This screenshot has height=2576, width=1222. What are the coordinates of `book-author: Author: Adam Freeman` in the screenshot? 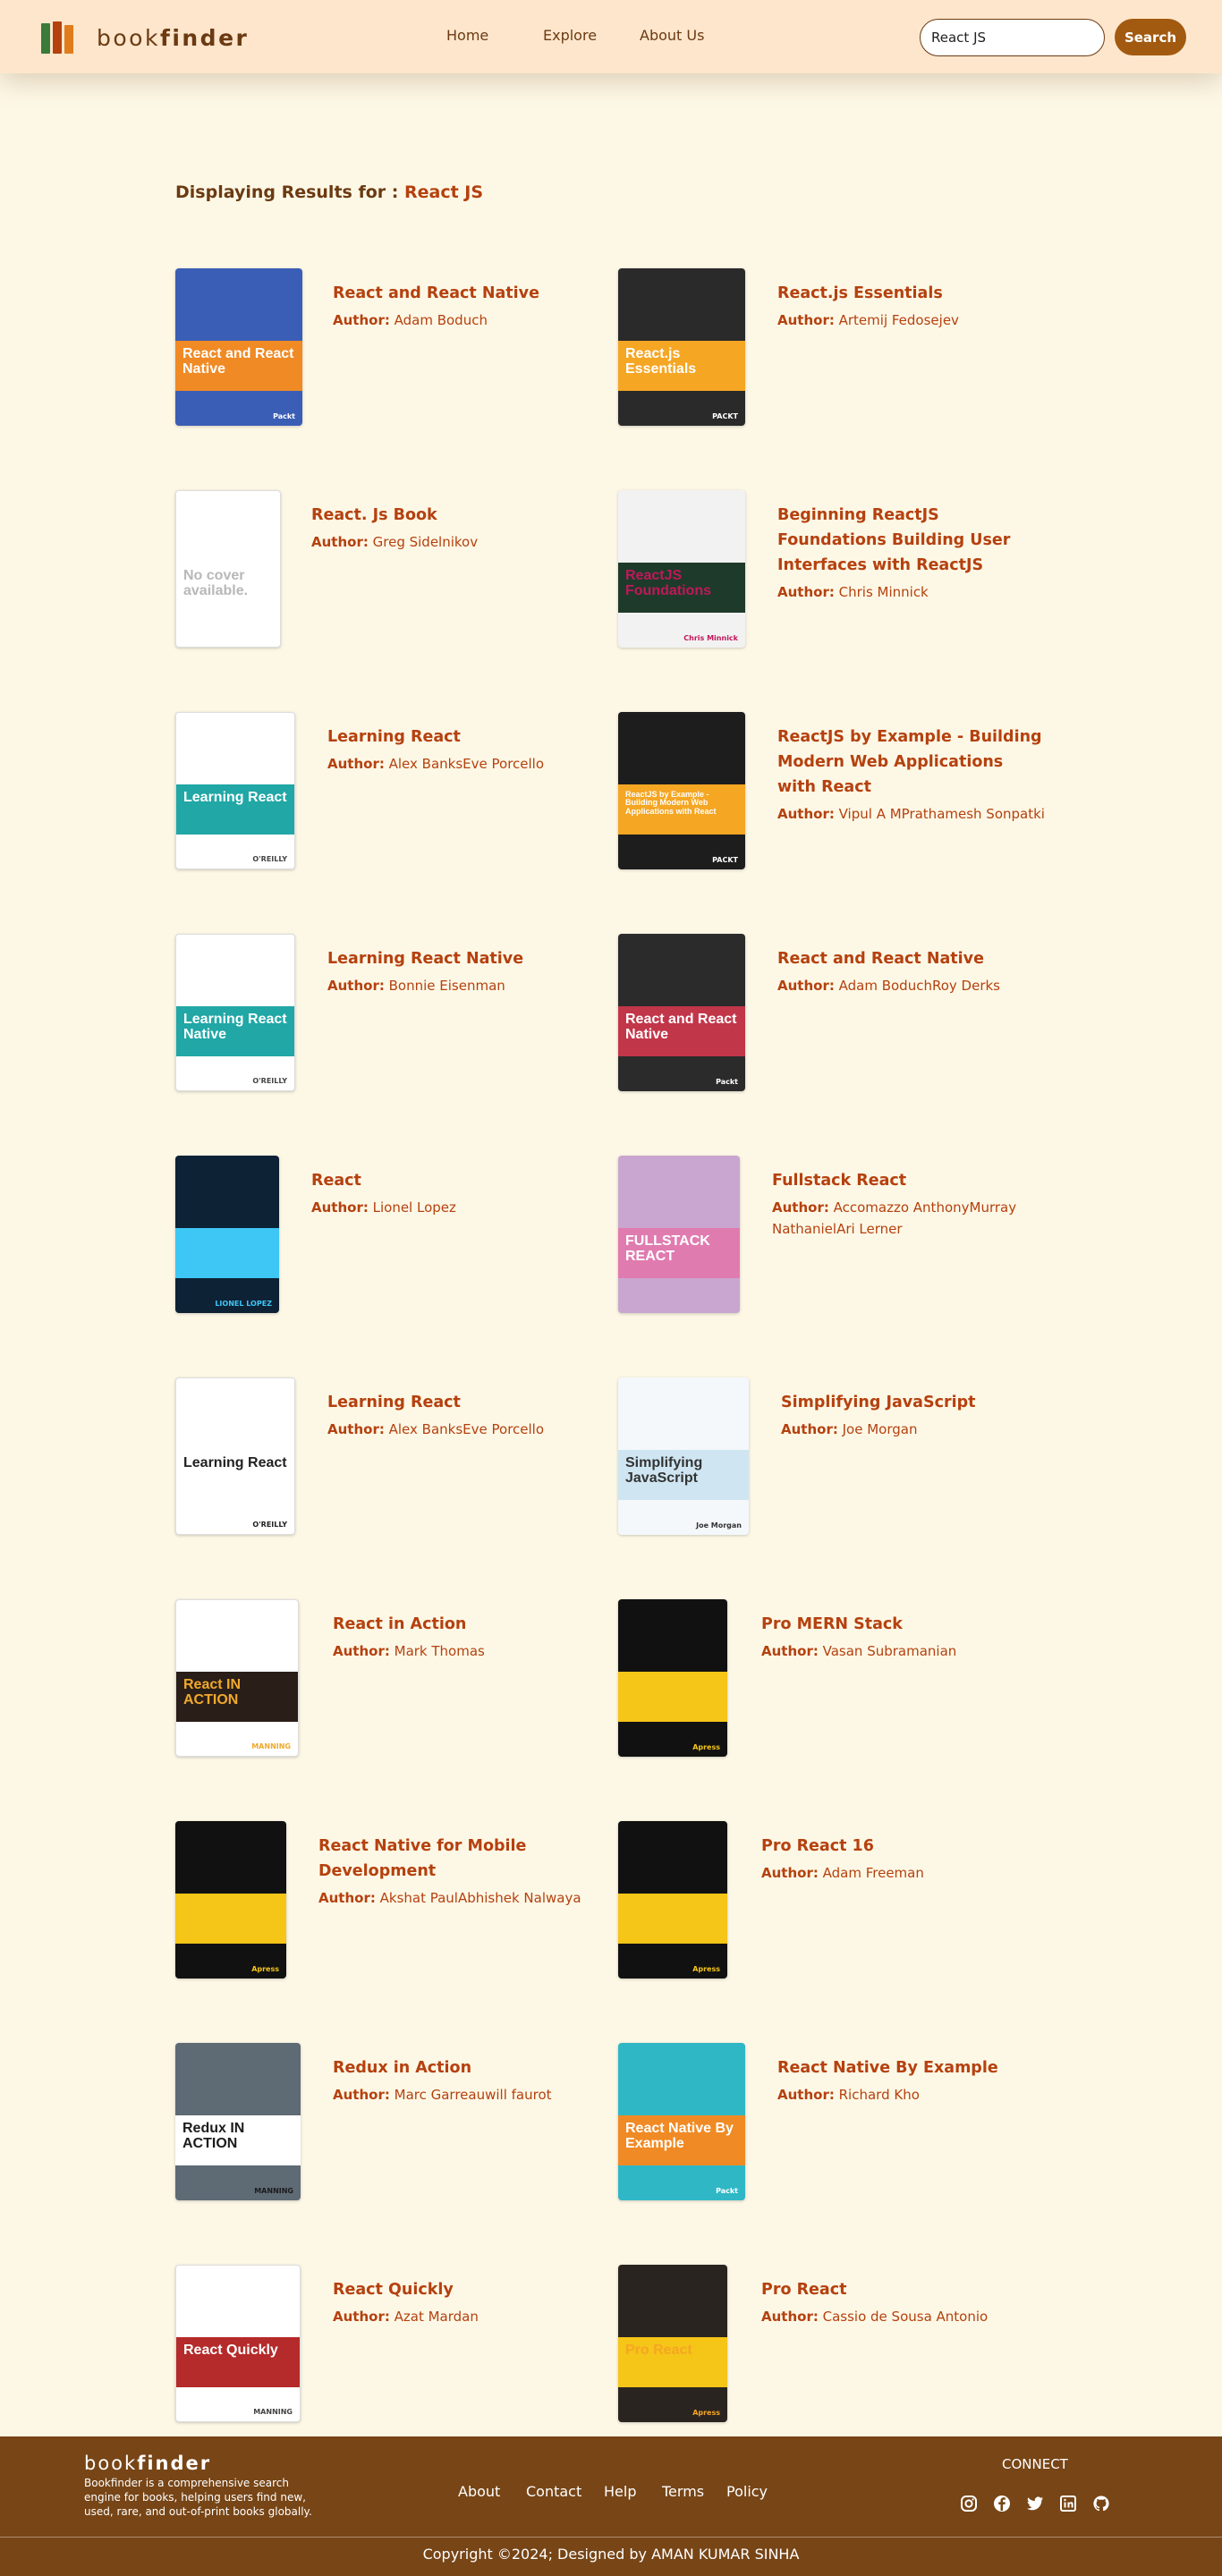 It's located at (895, 1873).